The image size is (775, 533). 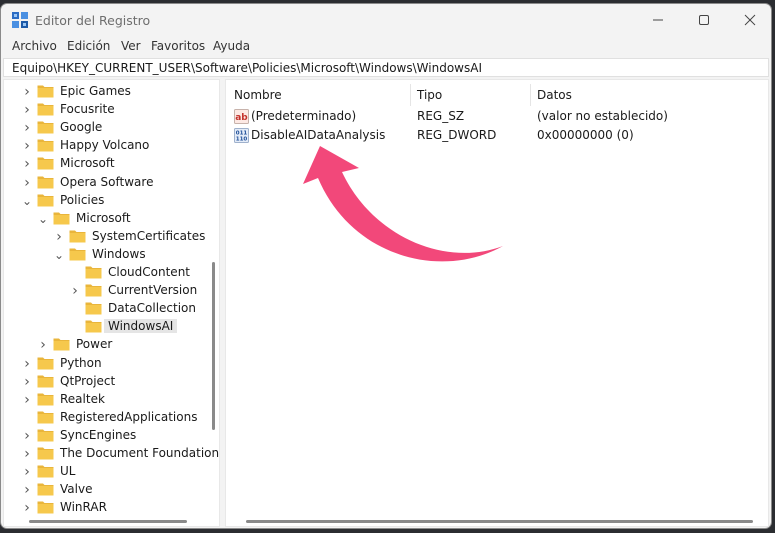 I want to click on tree-item: › Epic Games, so click(x=106, y=92).